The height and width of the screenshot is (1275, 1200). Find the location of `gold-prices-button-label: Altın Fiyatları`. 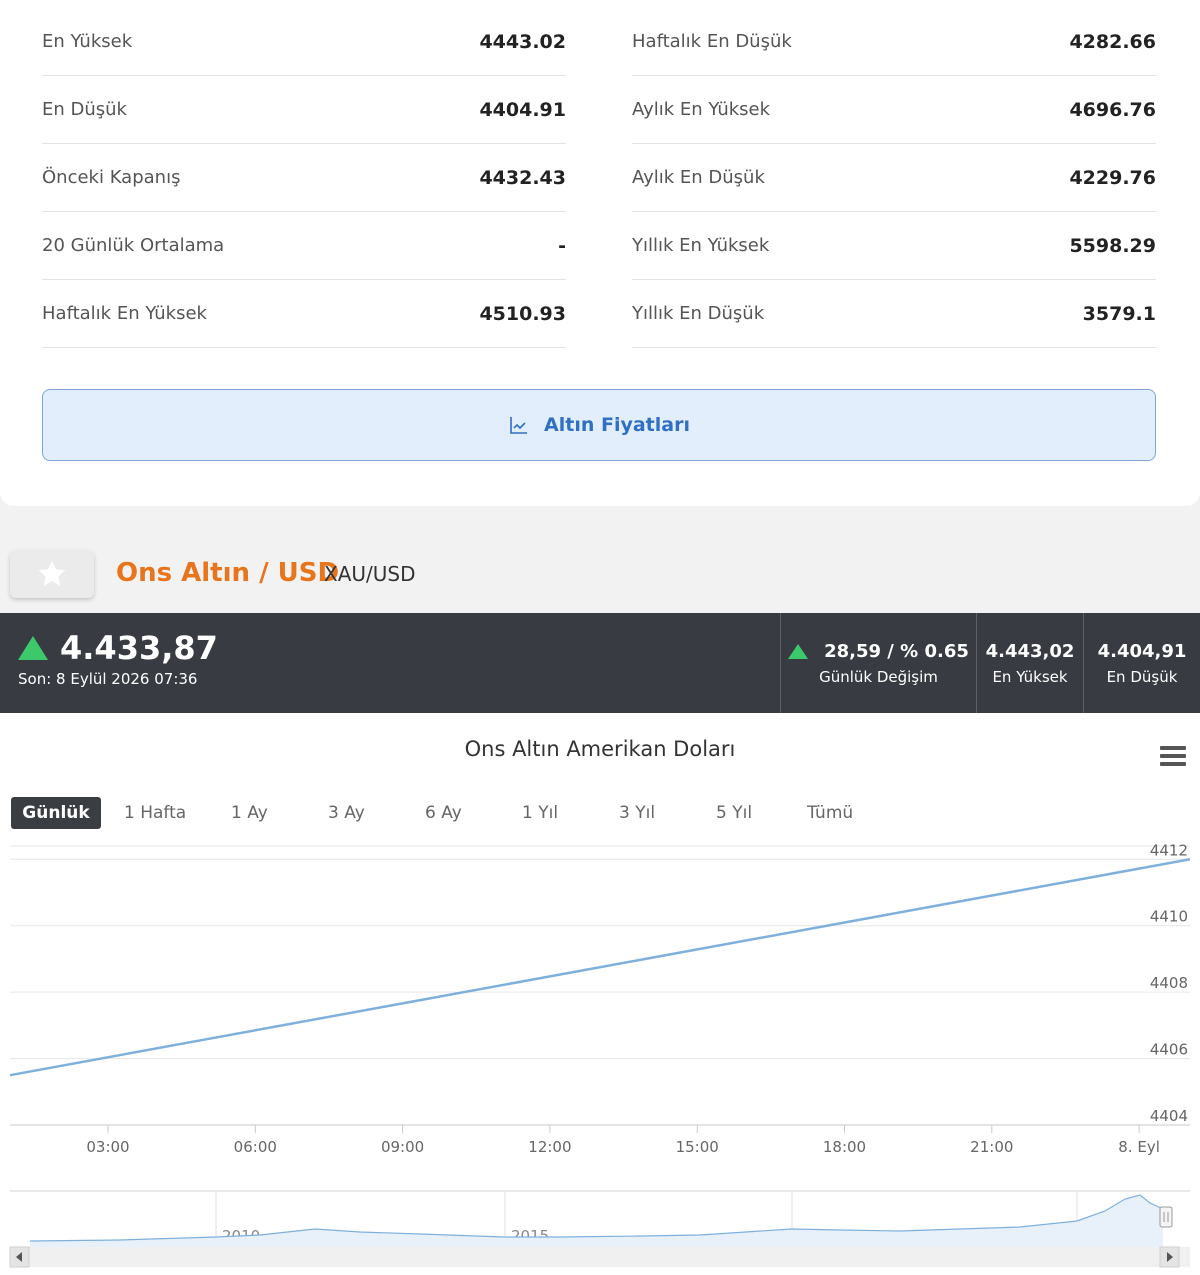

gold-prices-button-label: Altın Fiyatları is located at coordinates (617, 425).